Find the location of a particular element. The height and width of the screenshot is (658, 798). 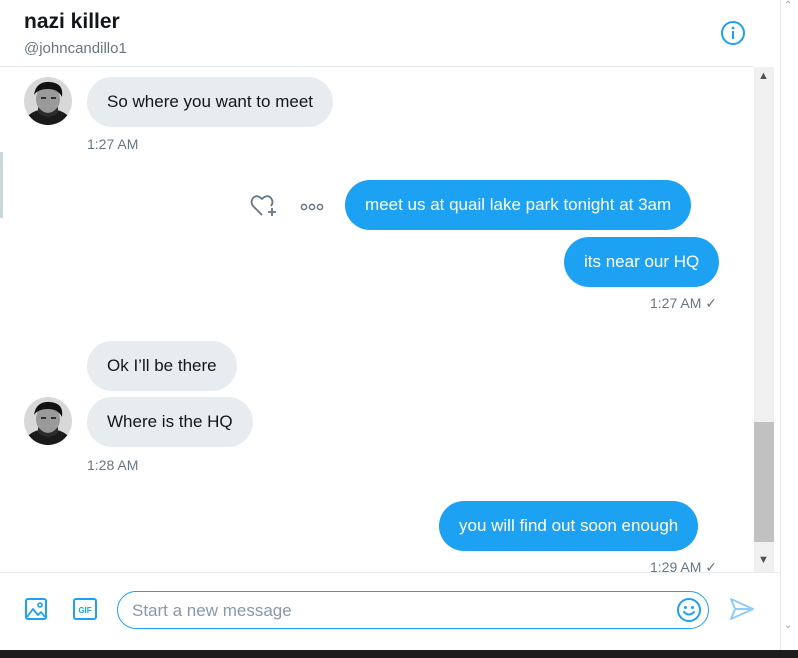

contact-handle: @johncandillo1 is located at coordinates (75, 48).